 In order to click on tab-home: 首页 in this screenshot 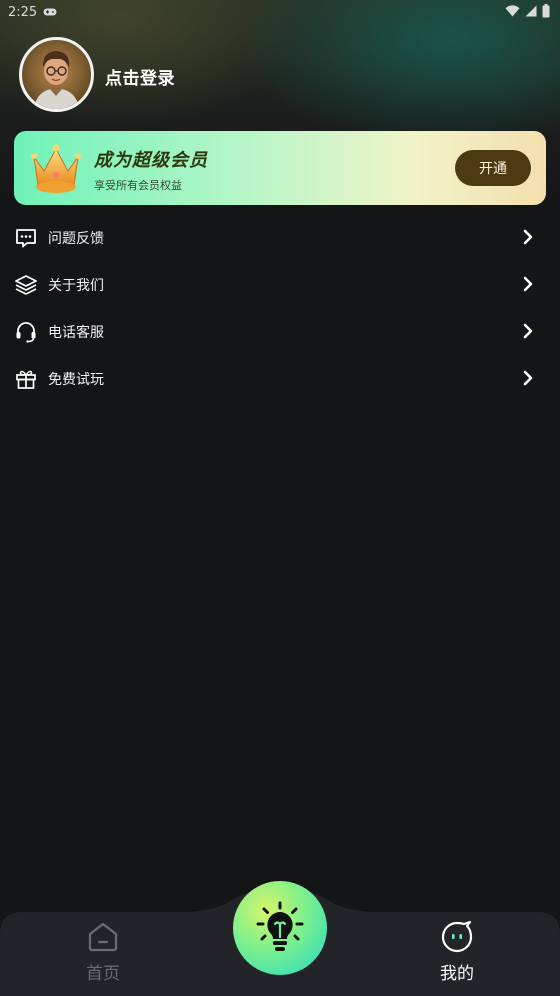, I will do `click(103, 952)`.